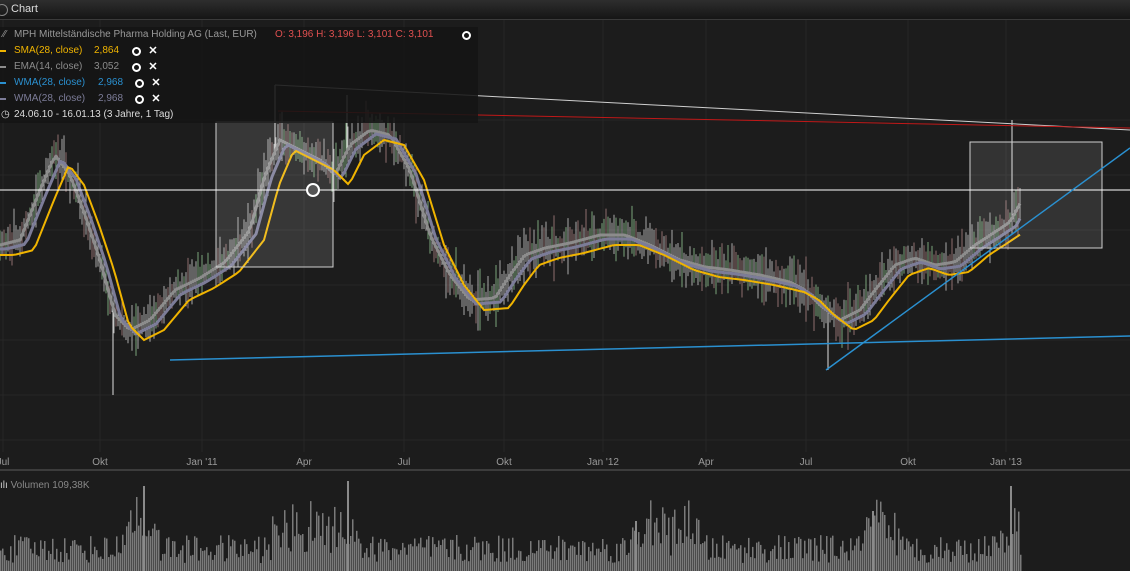 The image size is (1130, 571). What do you see at coordinates (404, 462) in the screenshot?
I see `x-tick-label: Jul` at bounding box center [404, 462].